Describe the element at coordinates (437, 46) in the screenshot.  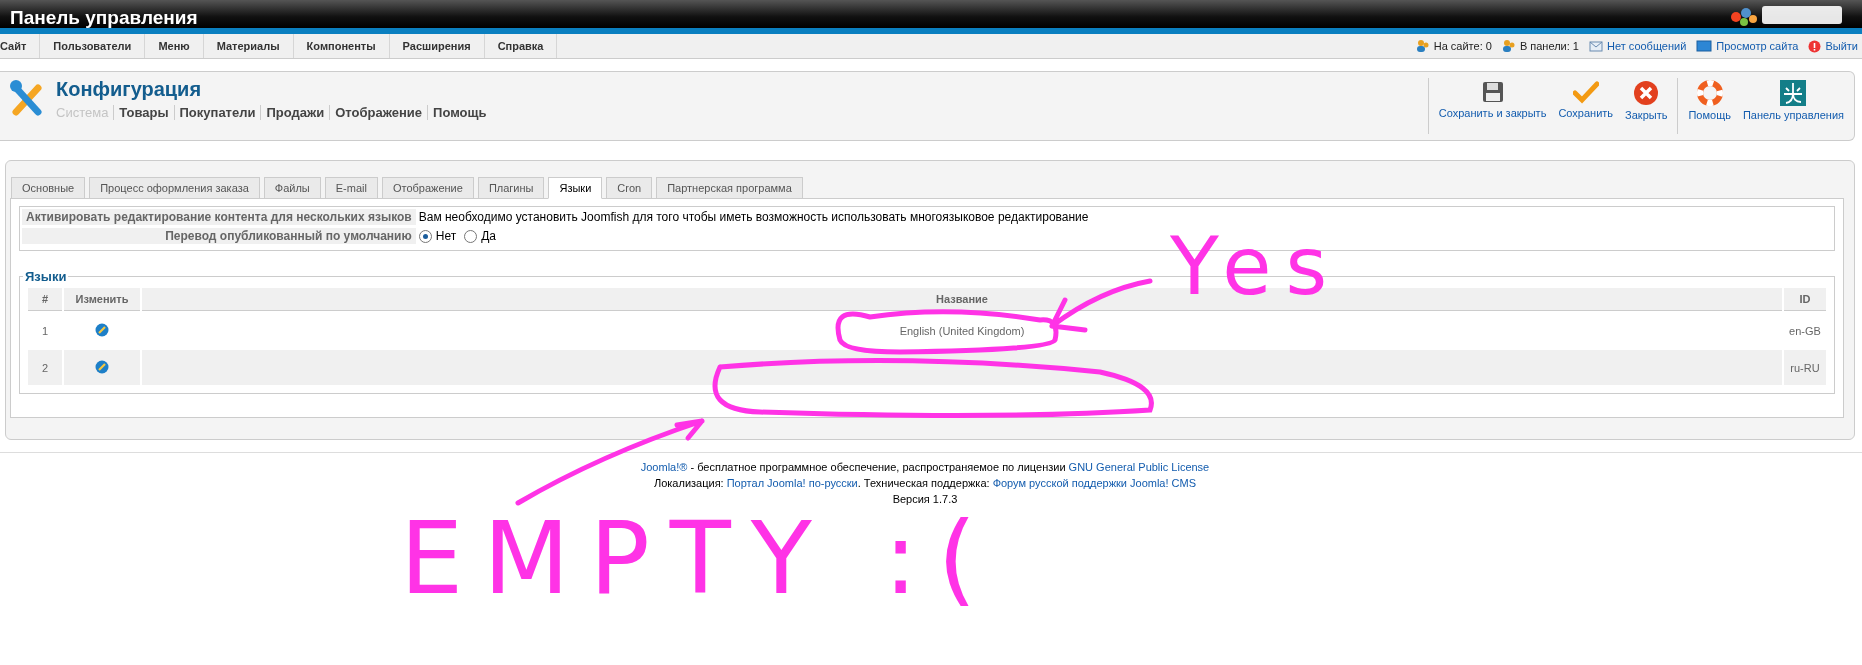
I see `menu-item: Расширения` at that location.